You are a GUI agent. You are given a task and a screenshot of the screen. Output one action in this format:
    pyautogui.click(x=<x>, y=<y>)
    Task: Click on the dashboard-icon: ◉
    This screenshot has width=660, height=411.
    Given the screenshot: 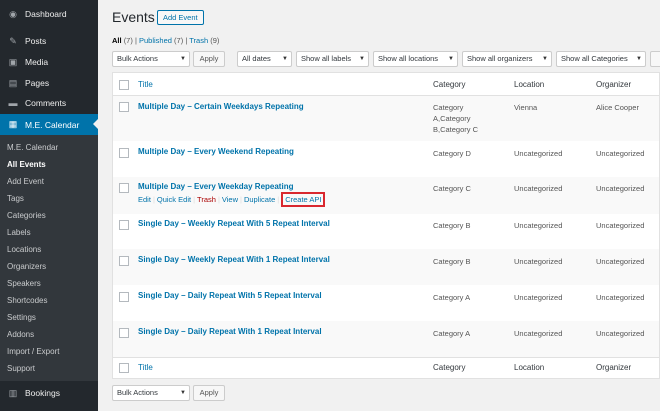 What is the action you would take?
    pyautogui.click(x=13, y=13)
    